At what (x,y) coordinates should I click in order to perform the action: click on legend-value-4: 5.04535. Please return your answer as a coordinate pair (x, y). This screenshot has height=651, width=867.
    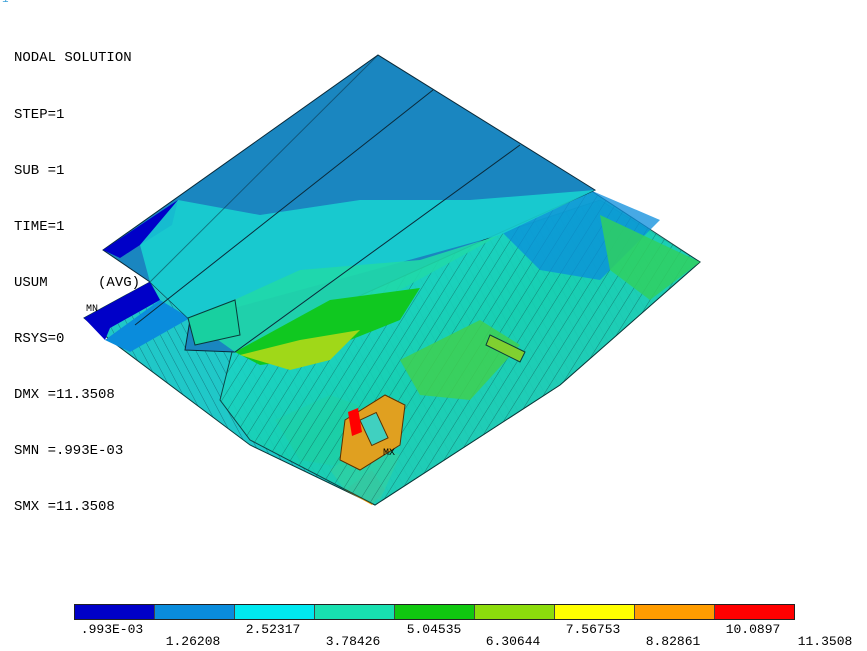
    Looking at the image, I should click on (434, 629).